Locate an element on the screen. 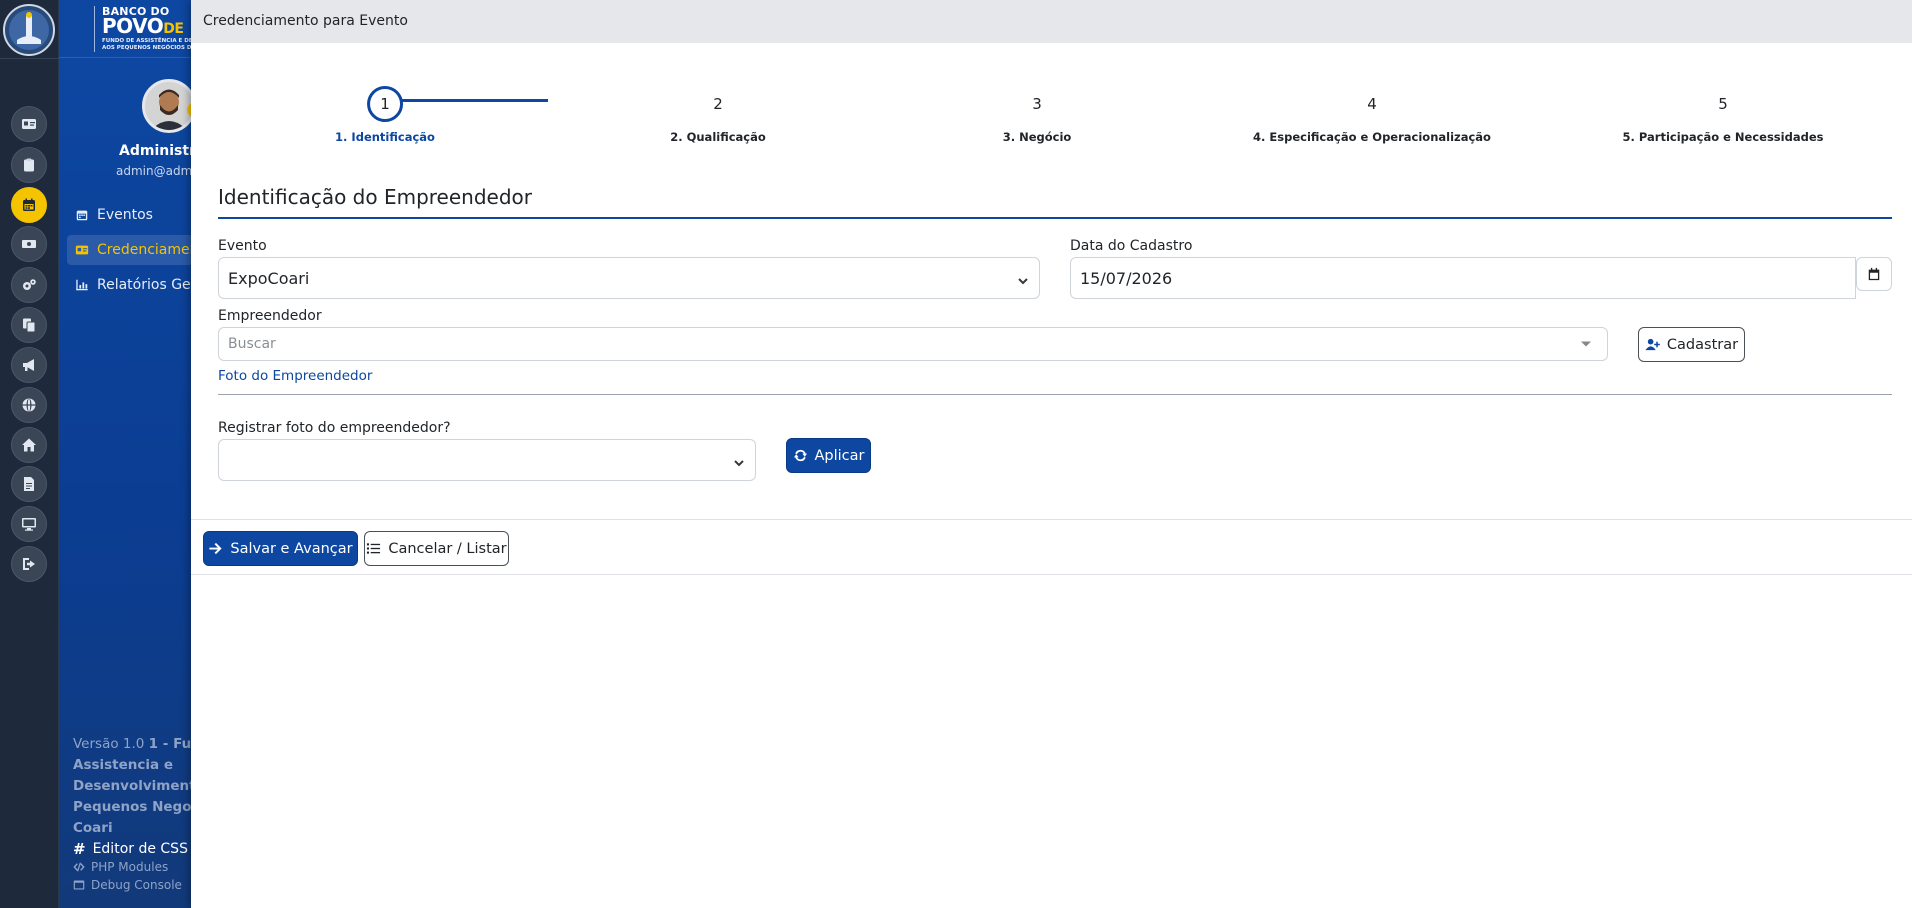  file-icon is located at coordinates (29, 484).